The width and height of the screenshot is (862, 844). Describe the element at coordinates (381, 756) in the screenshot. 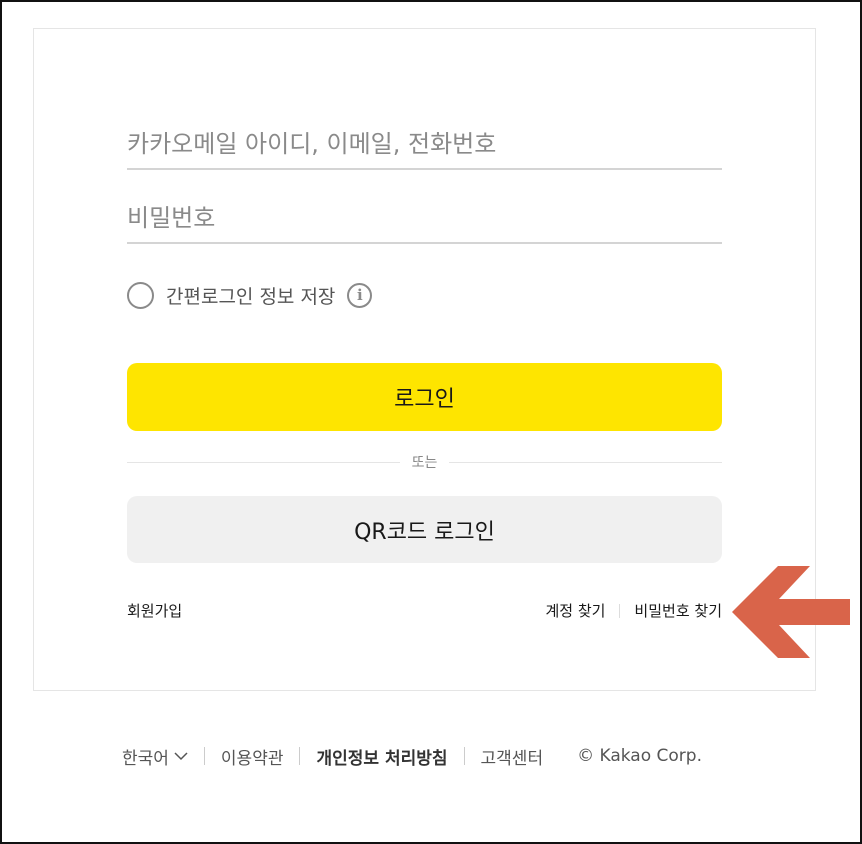

I see `privacy-policy-link: 개인정보 처리방침` at that location.